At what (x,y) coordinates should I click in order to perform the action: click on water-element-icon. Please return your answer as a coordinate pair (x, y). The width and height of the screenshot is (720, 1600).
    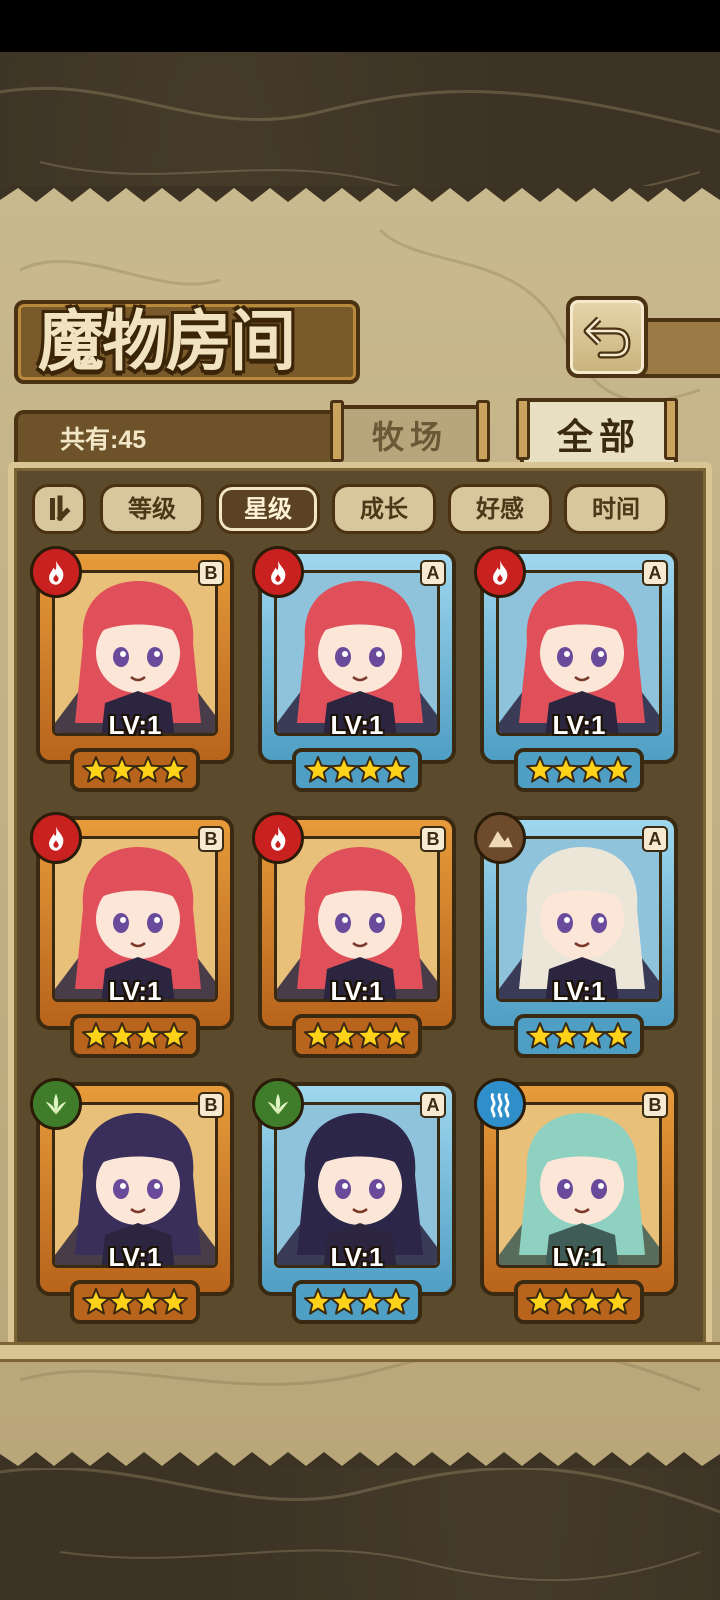
    Looking at the image, I should click on (500, 1104).